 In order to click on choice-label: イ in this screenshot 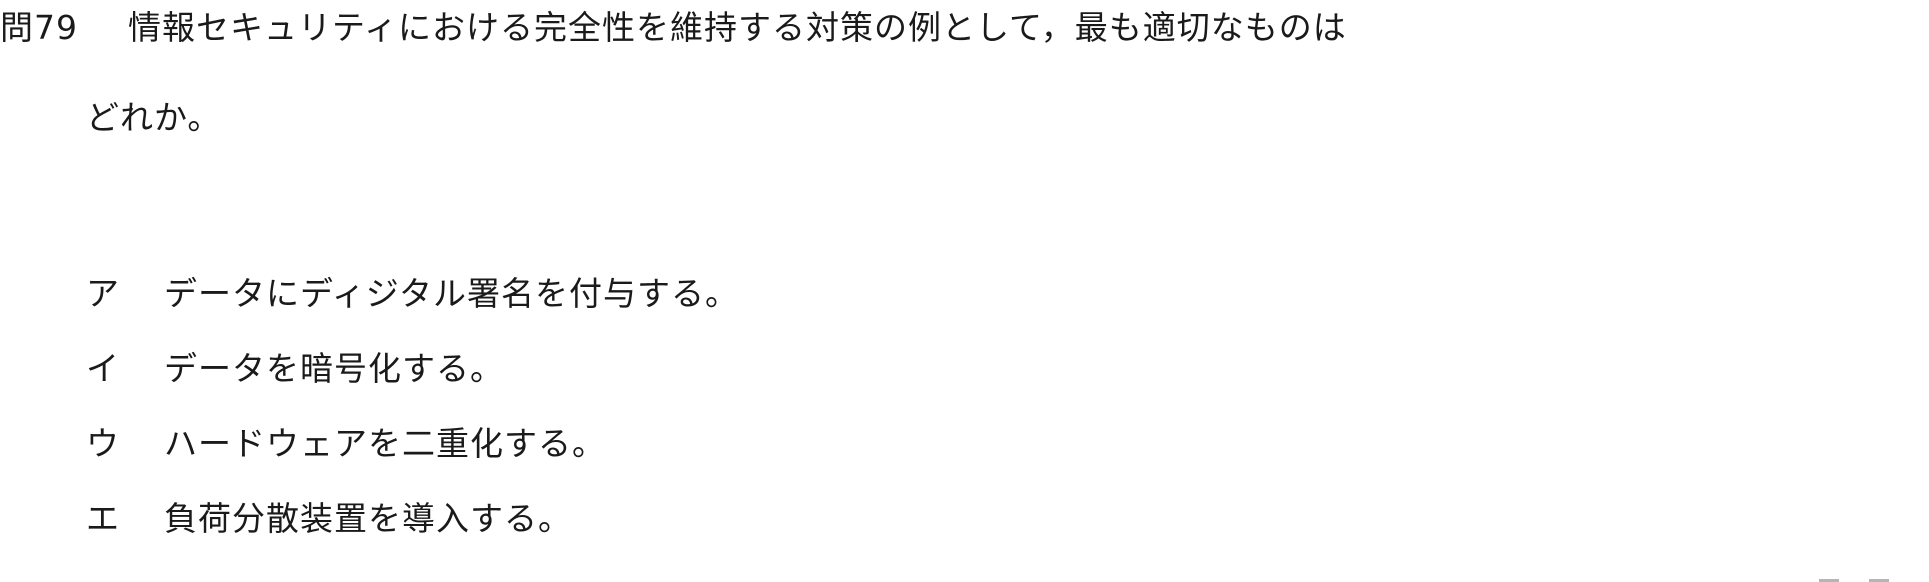, I will do `click(103, 368)`.